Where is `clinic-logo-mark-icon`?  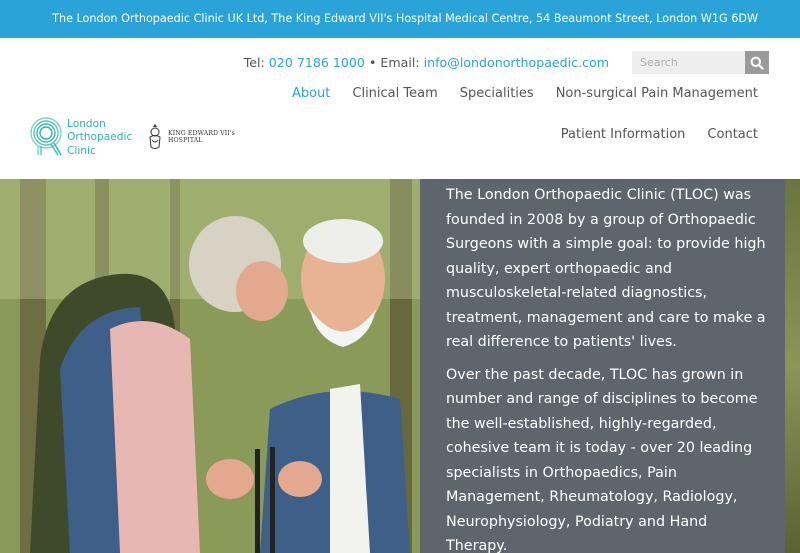
clinic-logo-mark-icon is located at coordinates (46, 136).